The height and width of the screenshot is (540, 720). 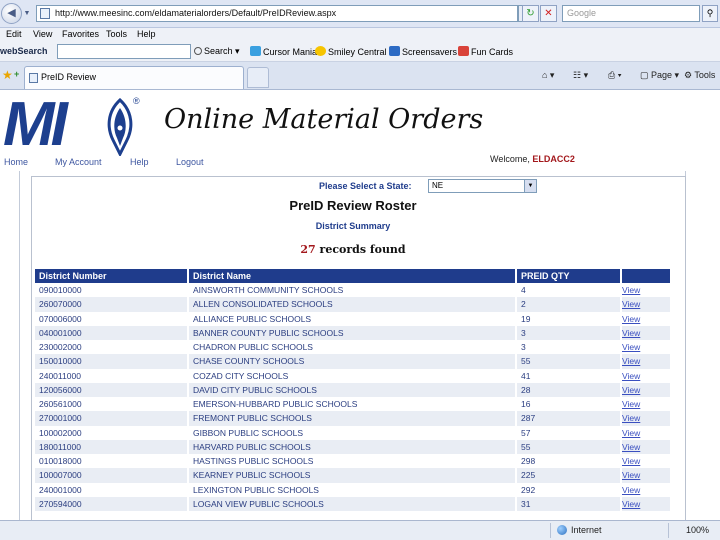 I want to click on district-name-cell: LOGAN VIEW PUBLIC SCHOOLS, so click(x=352, y=503).